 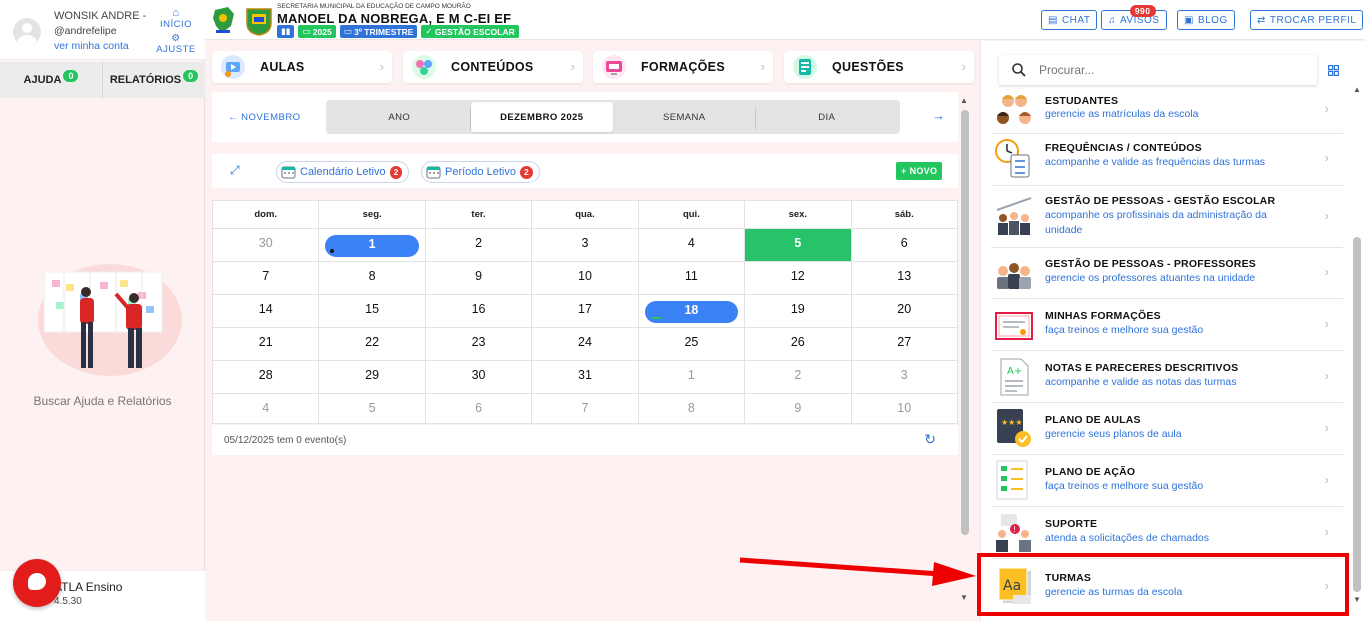 I want to click on refresh-icon: ↻, so click(x=930, y=439).